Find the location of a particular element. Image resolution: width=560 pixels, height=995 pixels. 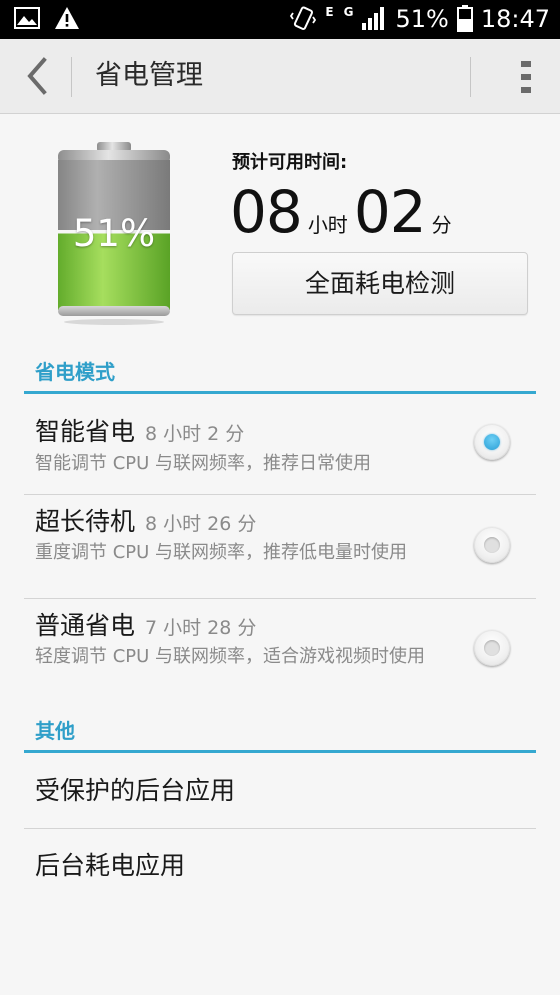

mode-radio-standby is located at coordinates (492, 545).